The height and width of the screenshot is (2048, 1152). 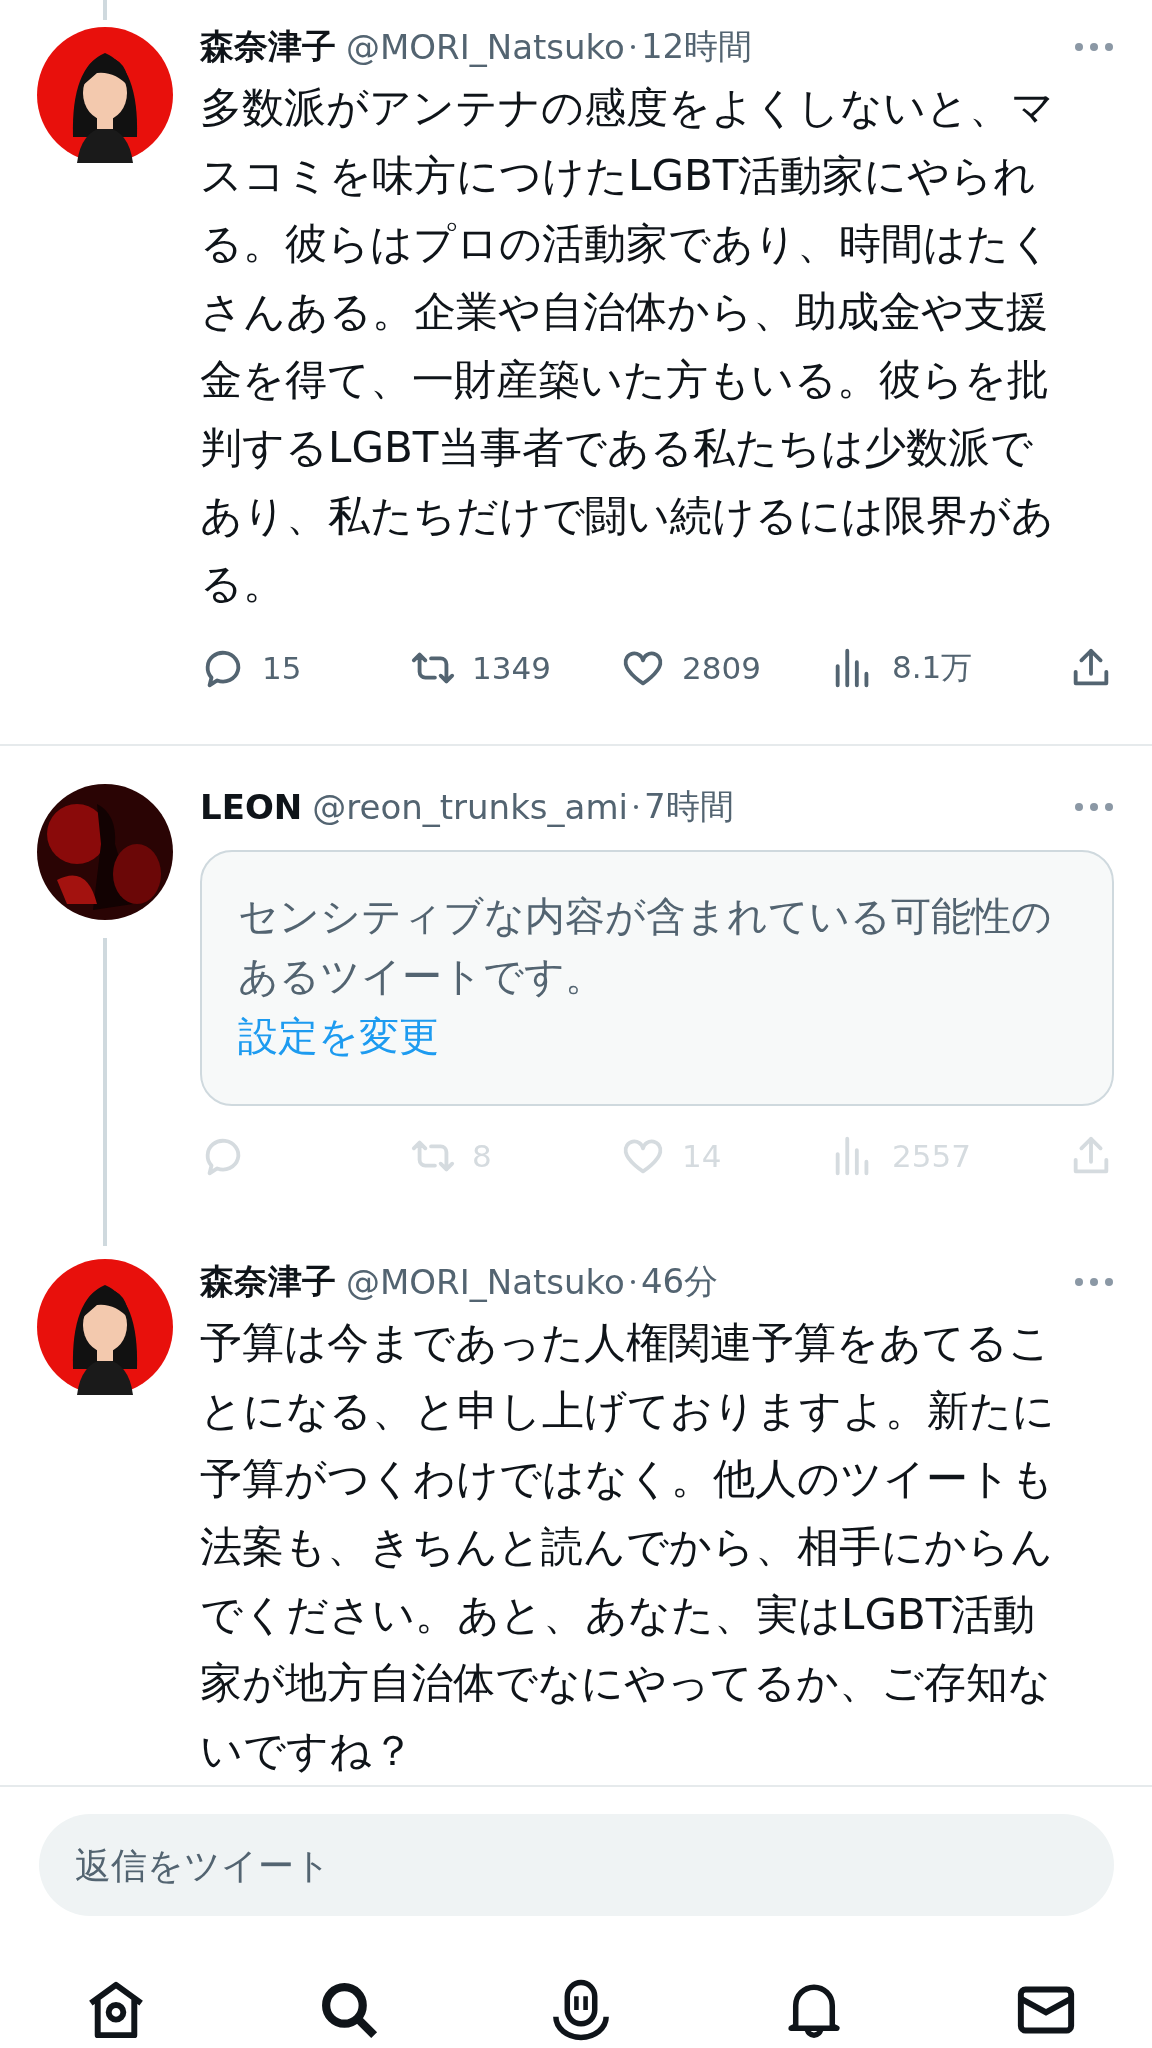 I want to click on like-count: 2809, so click(x=721, y=668).